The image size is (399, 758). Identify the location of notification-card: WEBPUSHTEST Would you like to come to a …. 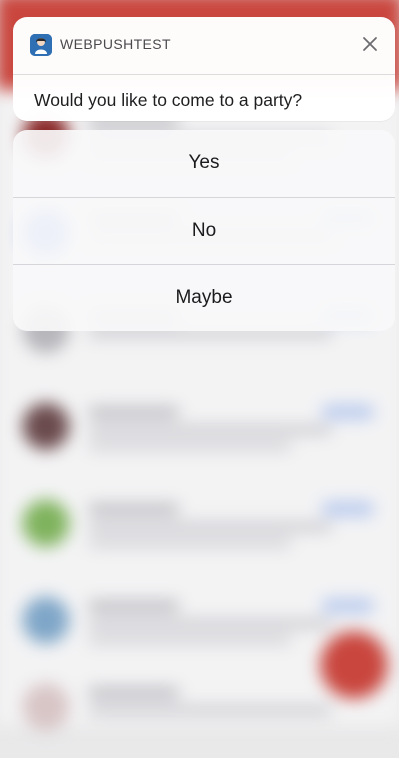
(204, 69).